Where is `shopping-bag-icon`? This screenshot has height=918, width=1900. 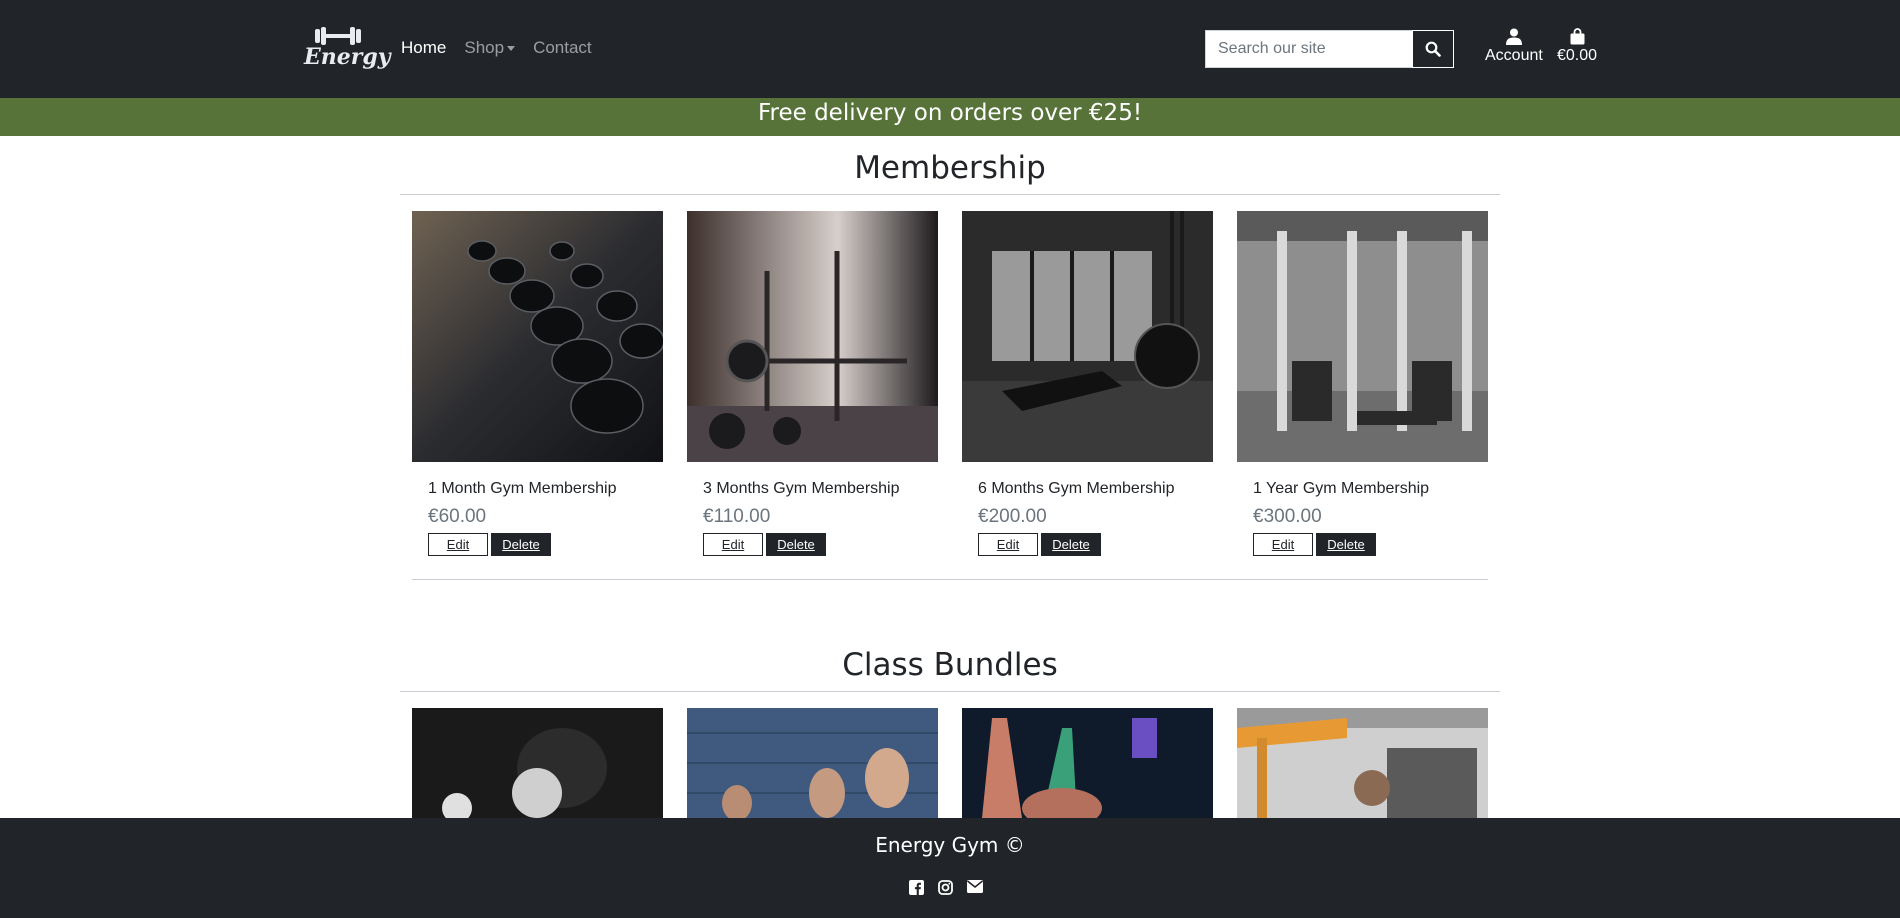 shopping-bag-icon is located at coordinates (1577, 36).